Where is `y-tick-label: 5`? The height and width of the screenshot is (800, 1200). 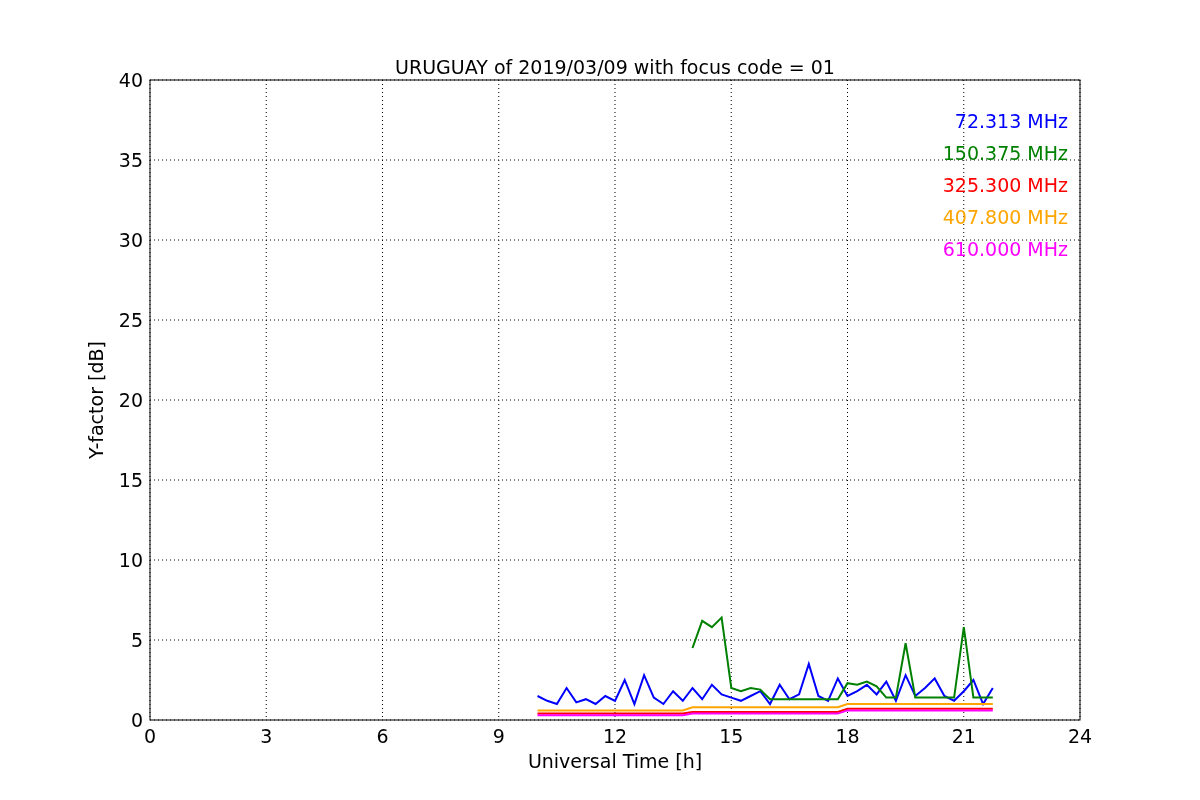 y-tick-label: 5 is located at coordinates (136, 640).